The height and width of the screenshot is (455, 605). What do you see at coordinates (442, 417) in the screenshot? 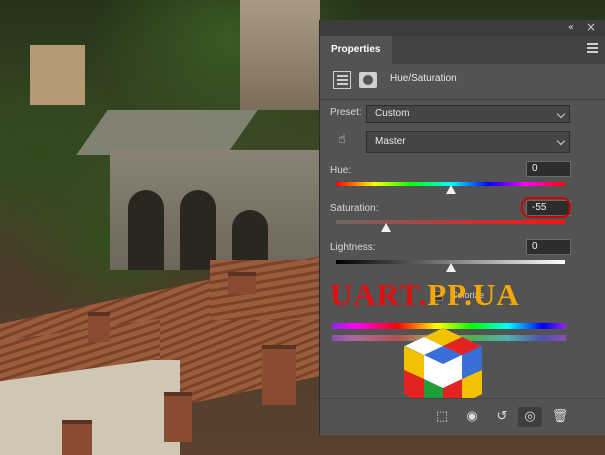
I see `clip-to-layer-icon: ⬚` at bounding box center [442, 417].